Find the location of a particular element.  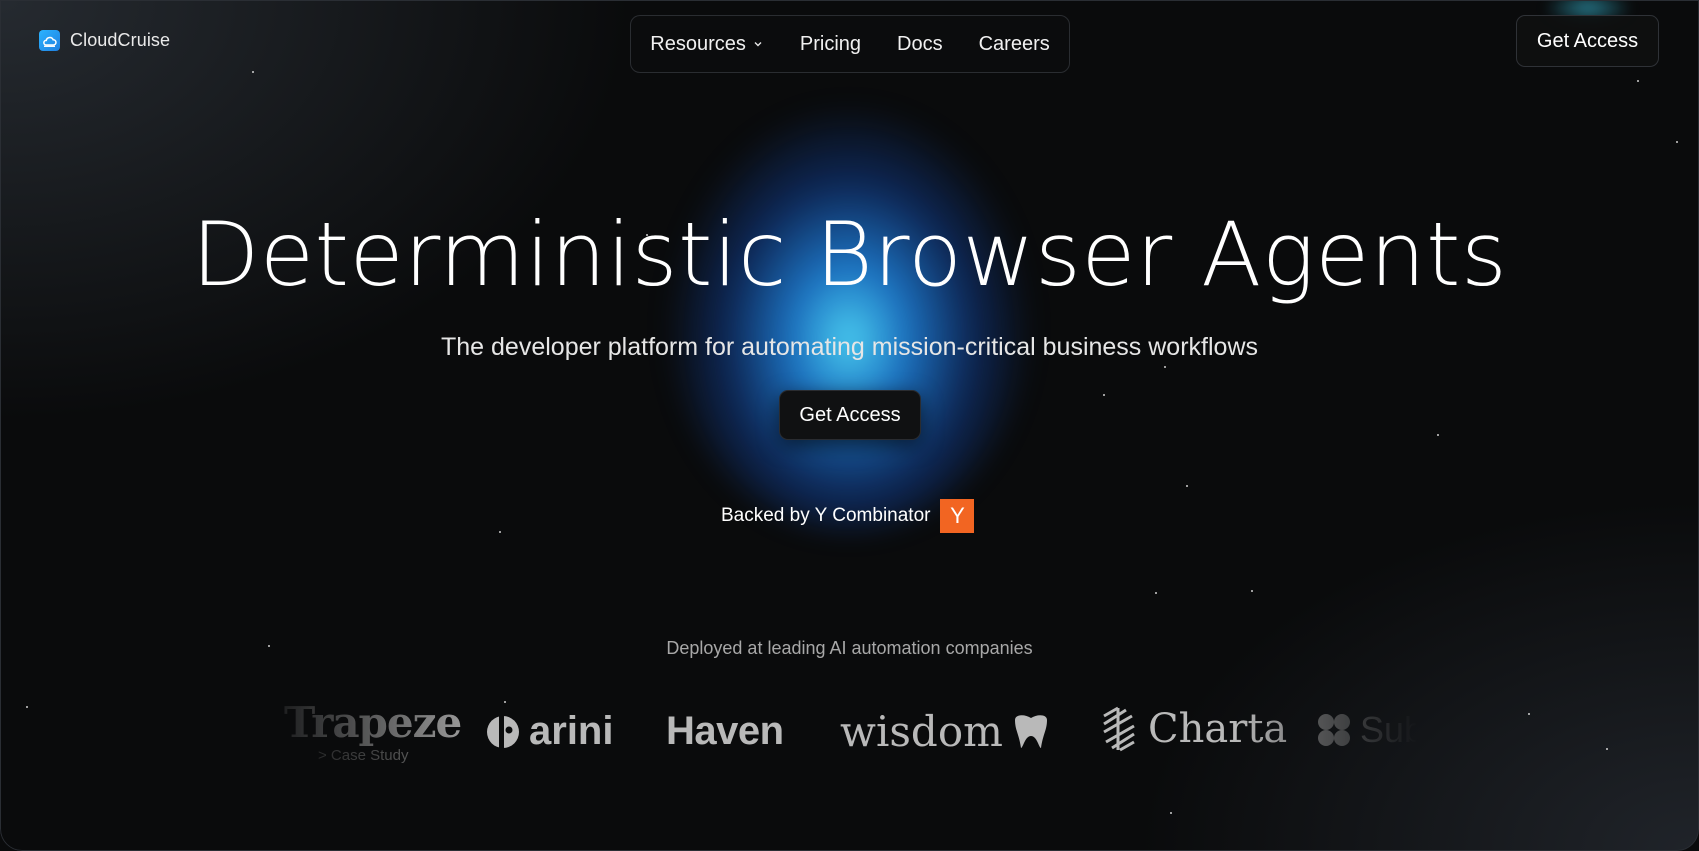

nav-item-pricing: Pricing is located at coordinates (830, 44).